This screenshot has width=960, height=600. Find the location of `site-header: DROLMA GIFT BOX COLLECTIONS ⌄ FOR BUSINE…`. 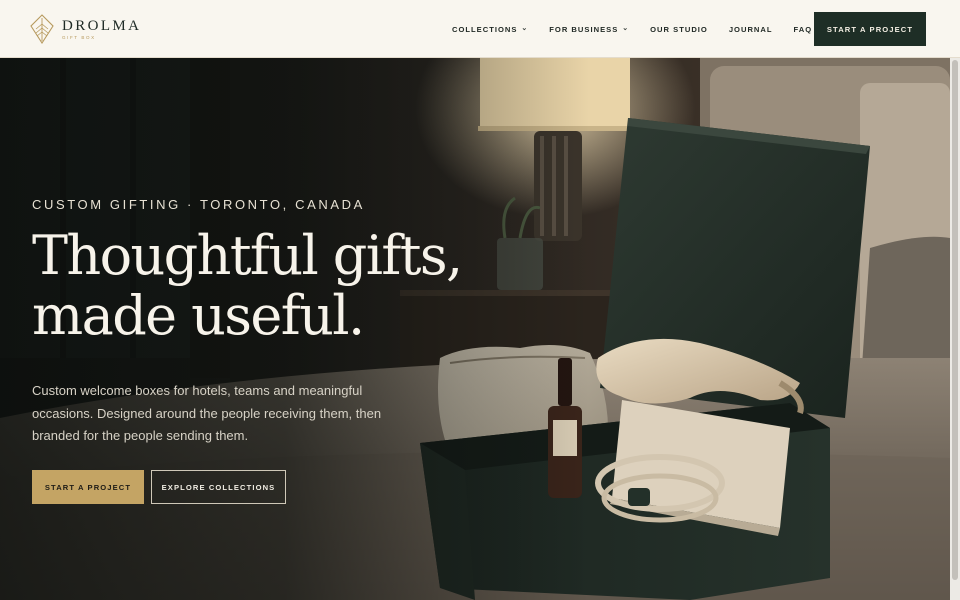

site-header: DROLMA GIFT BOX COLLECTIONS ⌄ FOR BUSINE… is located at coordinates (480, 29).